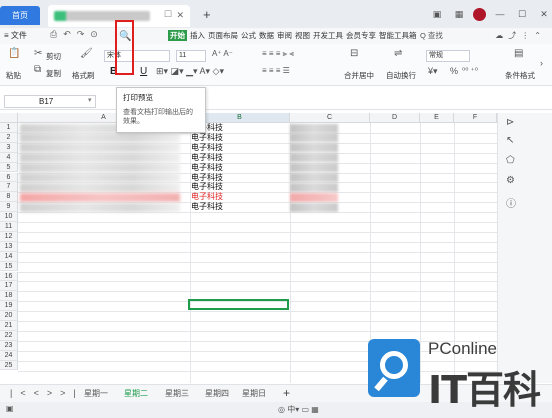  I want to click on tab-smart-tools: 智能工具箱, so click(398, 35).